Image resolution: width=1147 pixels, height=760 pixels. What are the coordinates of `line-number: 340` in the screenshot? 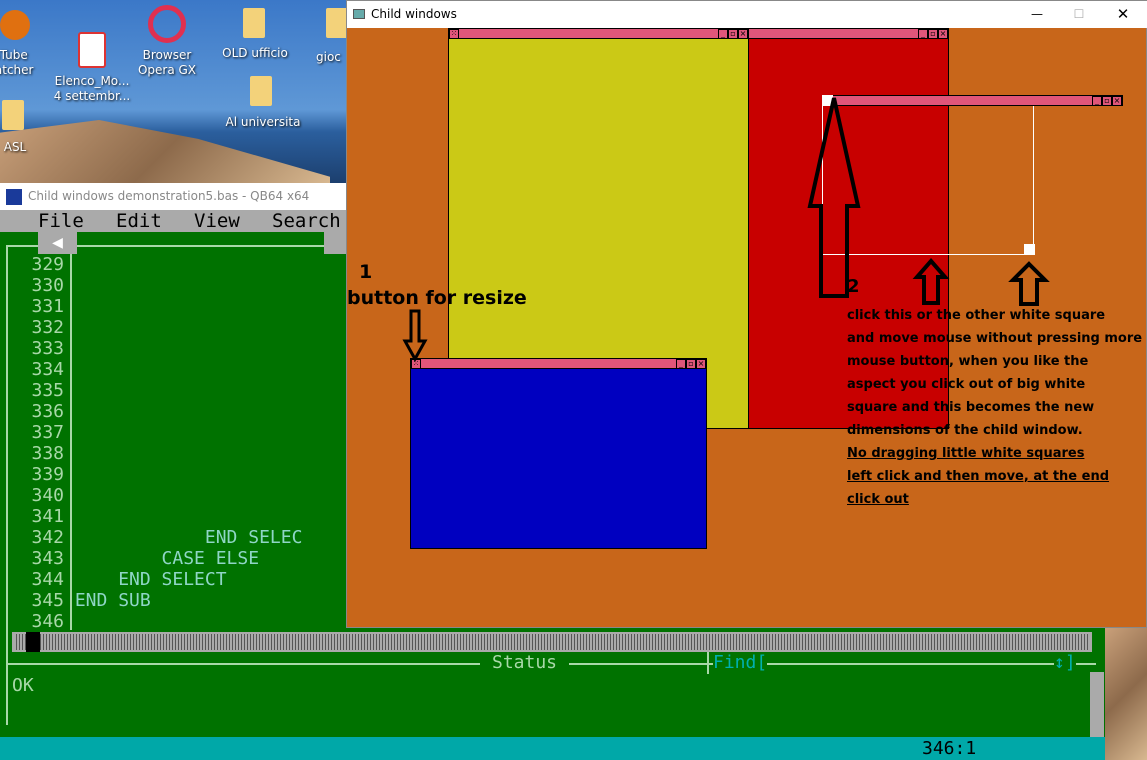 It's located at (47, 495).